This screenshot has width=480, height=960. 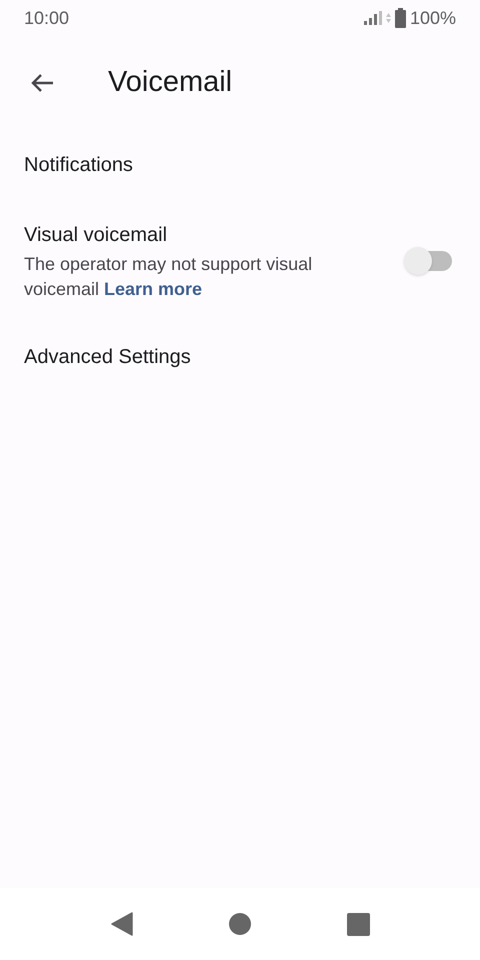 What do you see at coordinates (121, 924) in the screenshot?
I see `back-nav-icon` at bounding box center [121, 924].